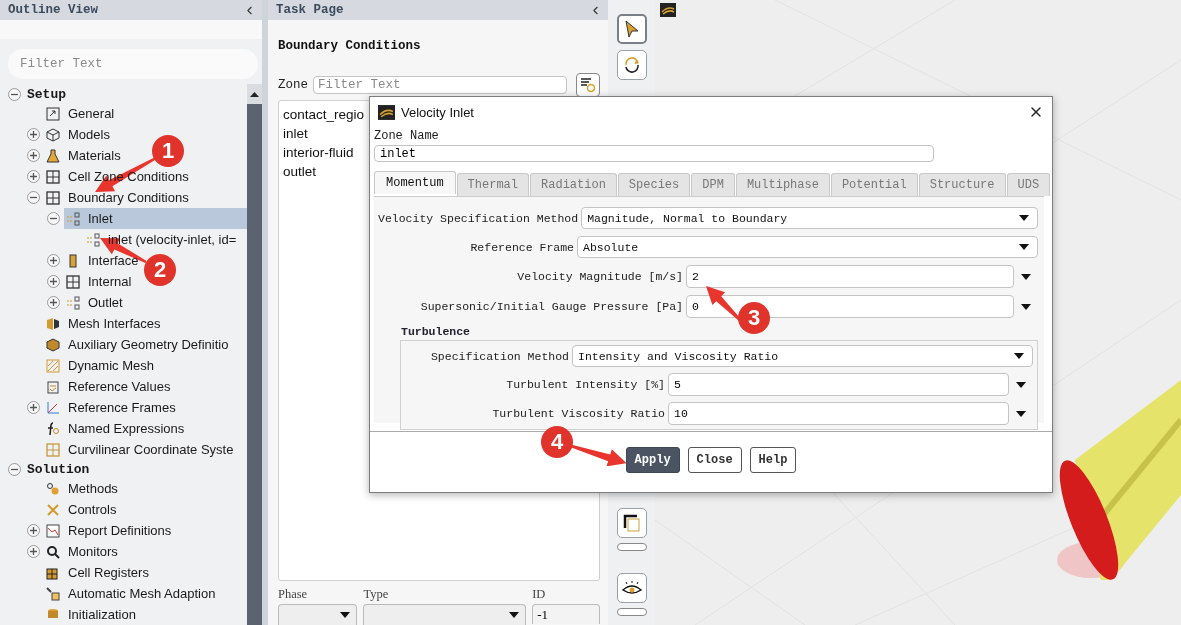 Image resolution: width=1181 pixels, height=625 pixels. Describe the element at coordinates (100, 281) in the screenshot. I see `tree-item: Internal` at that location.